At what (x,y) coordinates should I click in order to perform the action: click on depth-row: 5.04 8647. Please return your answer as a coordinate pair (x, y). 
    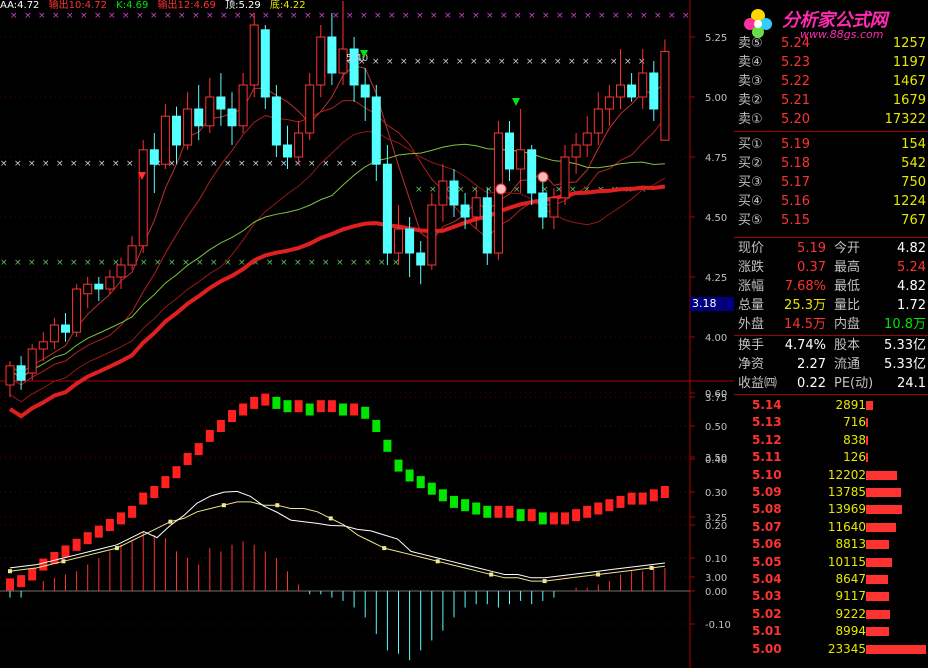
    Looking at the image, I should click on (831, 579).